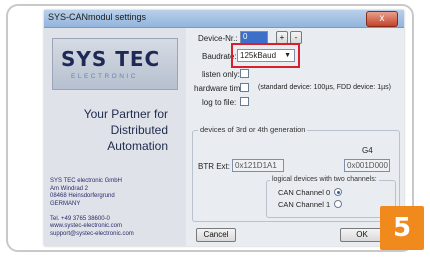 This screenshot has height=258, width=430. What do you see at coordinates (224, 19) in the screenshot?
I see `title-bar: SYS-CANmodul settings x` at bounding box center [224, 19].